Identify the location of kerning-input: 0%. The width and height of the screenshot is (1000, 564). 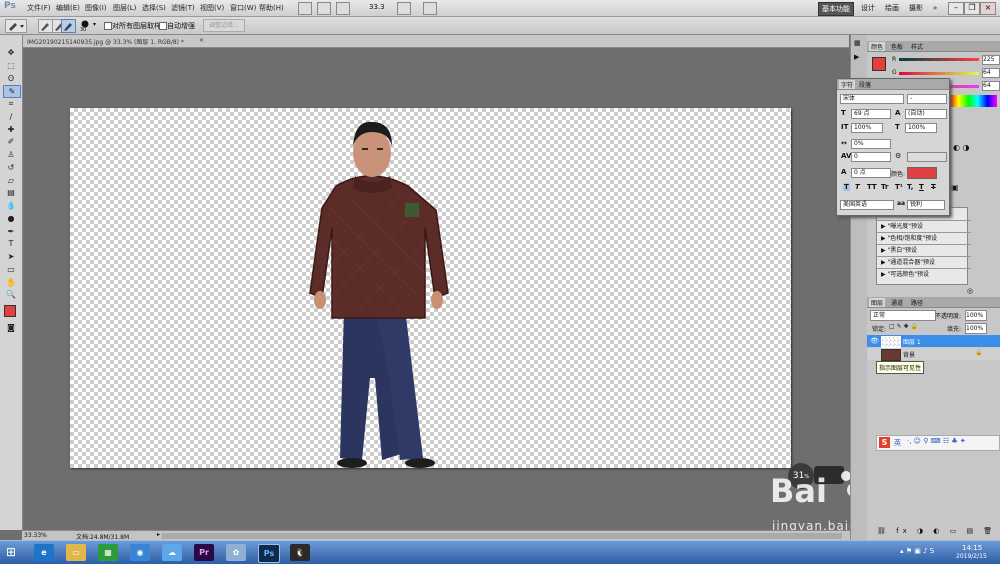
(871, 144).